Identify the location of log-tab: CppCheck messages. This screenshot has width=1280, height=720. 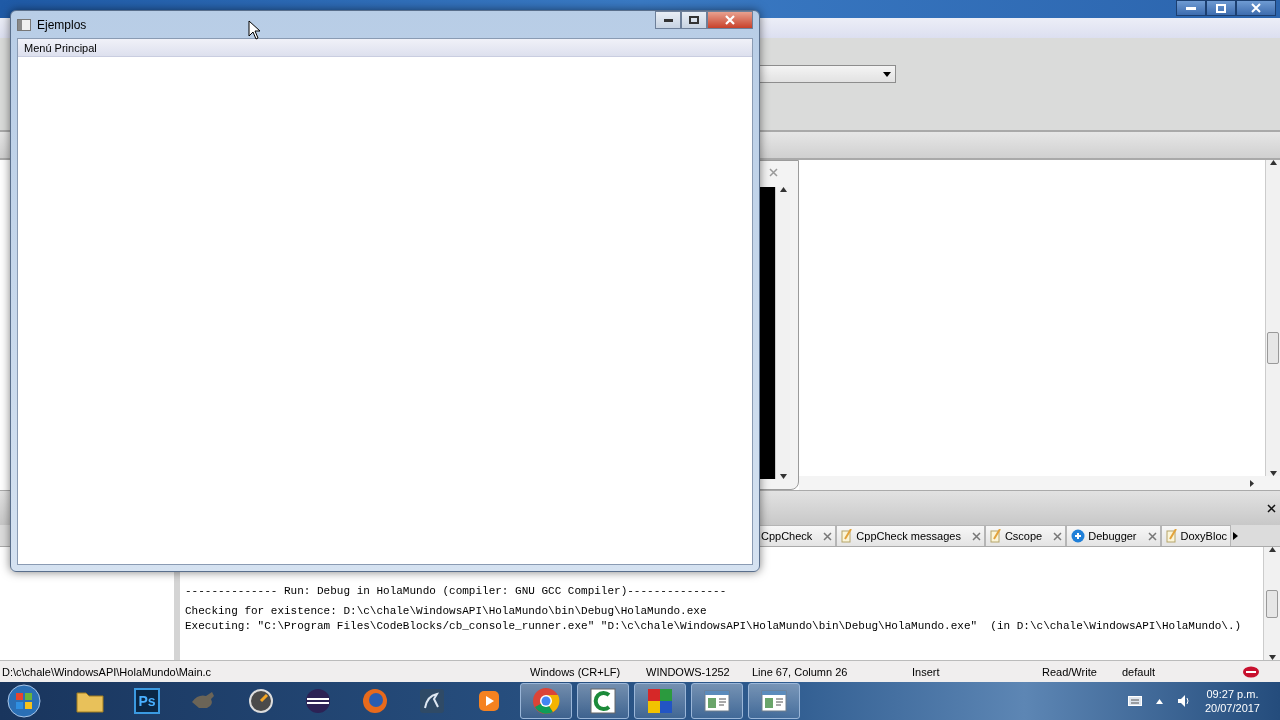
(910, 535).